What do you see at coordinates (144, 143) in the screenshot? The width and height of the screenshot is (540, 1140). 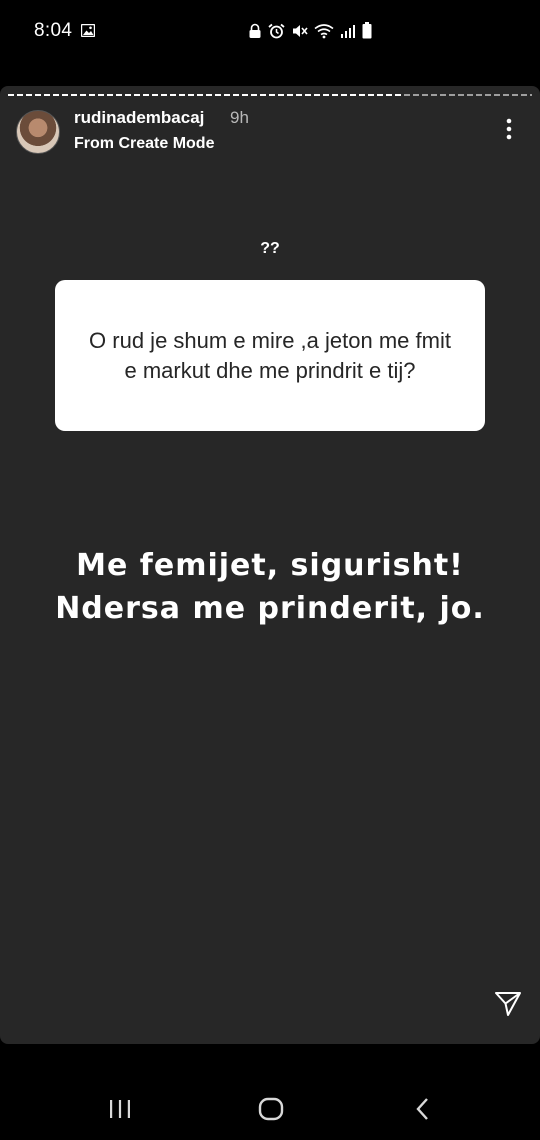 I see `story-subtitle: From Create Mode` at bounding box center [144, 143].